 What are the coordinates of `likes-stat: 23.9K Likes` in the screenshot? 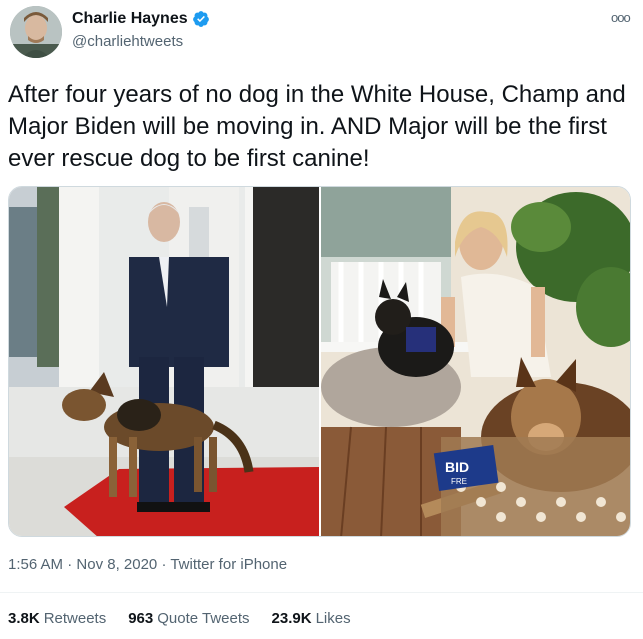 It's located at (311, 618).